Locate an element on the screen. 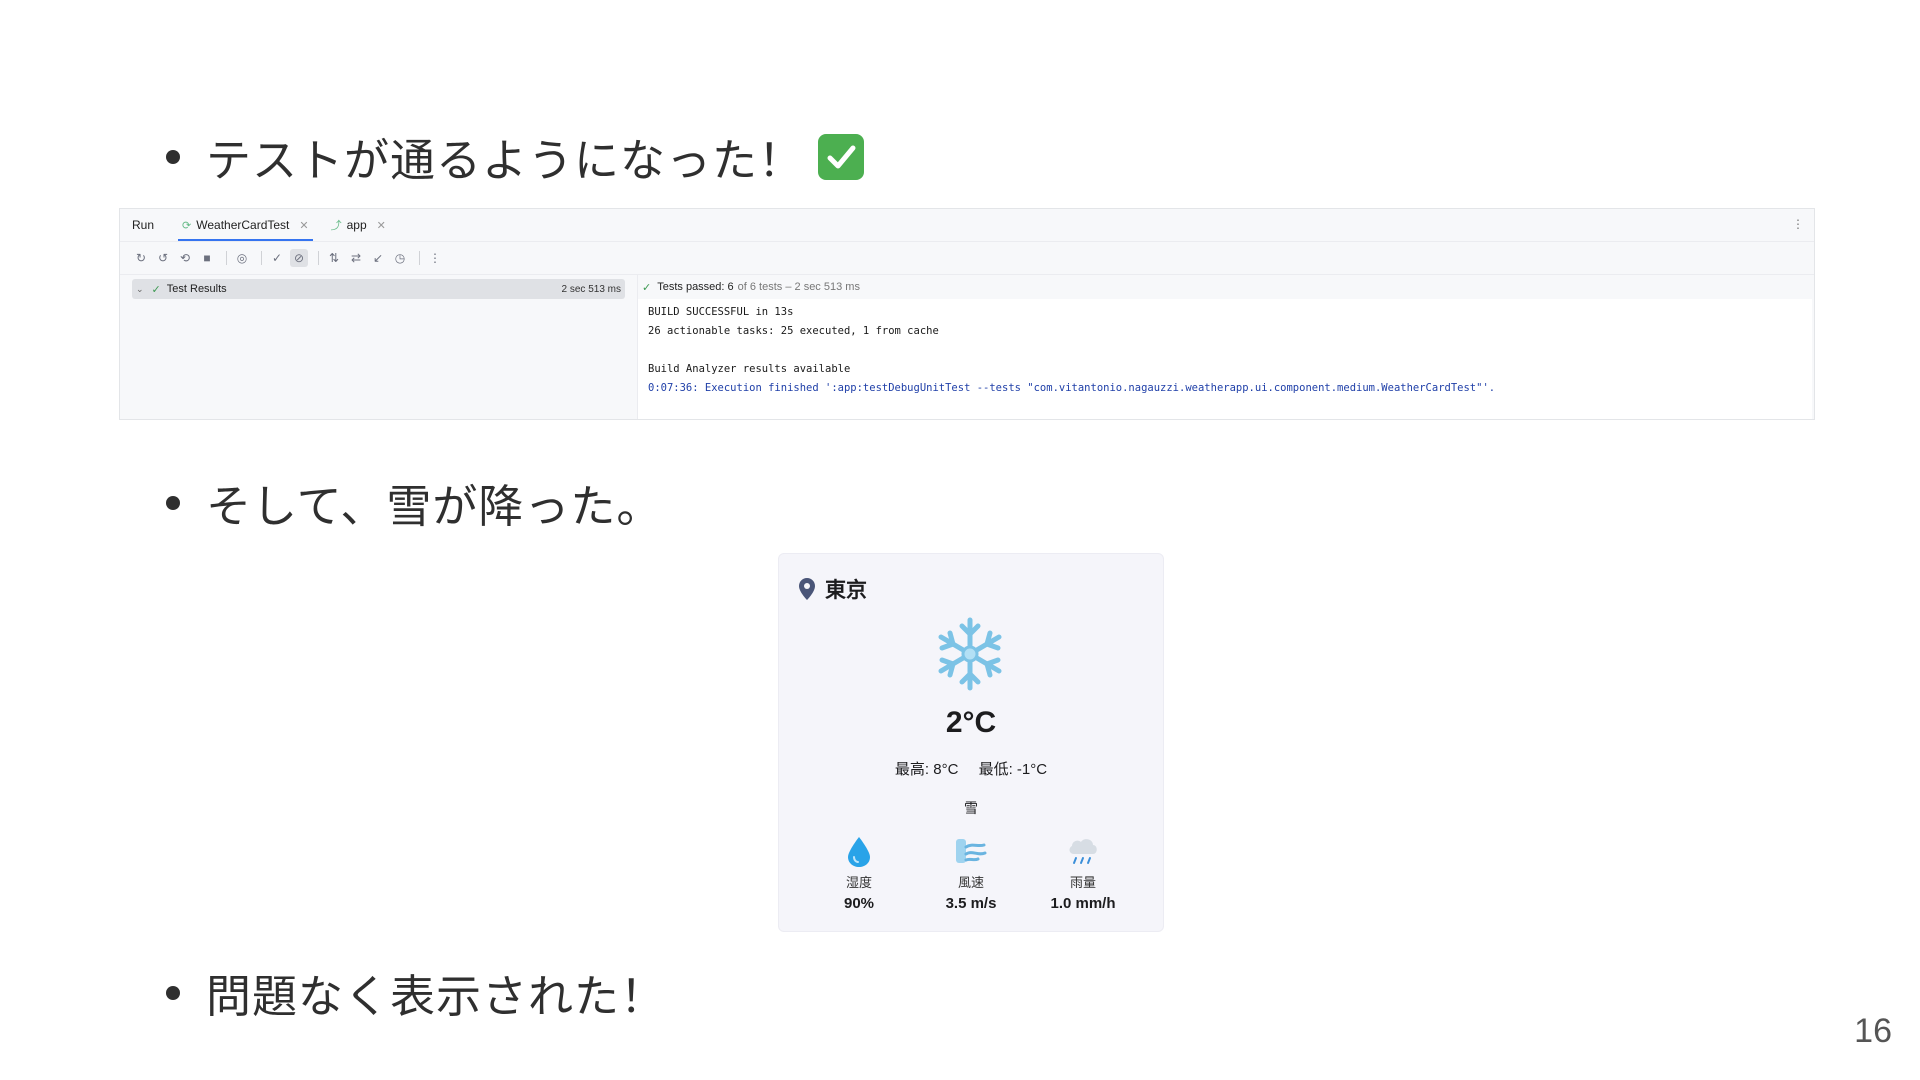  wind-icon is located at coordinates (971, 851).